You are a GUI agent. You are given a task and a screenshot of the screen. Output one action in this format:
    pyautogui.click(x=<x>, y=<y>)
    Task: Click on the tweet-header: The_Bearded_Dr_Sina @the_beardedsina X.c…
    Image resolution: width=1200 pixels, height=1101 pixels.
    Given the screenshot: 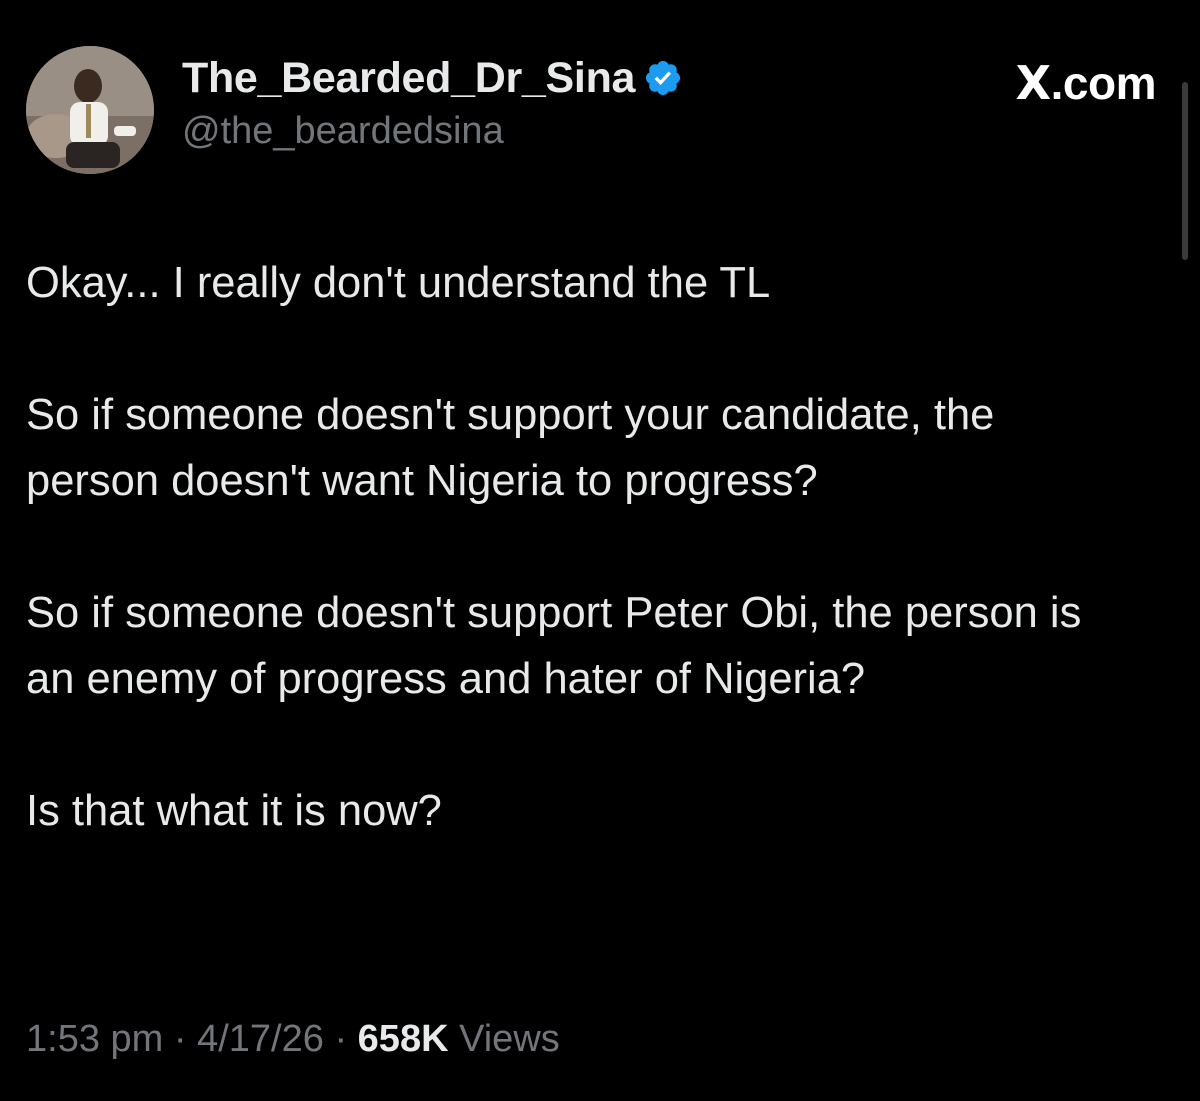 What is the action you would take?
    pyautogui.click(x=591, y=111)
    